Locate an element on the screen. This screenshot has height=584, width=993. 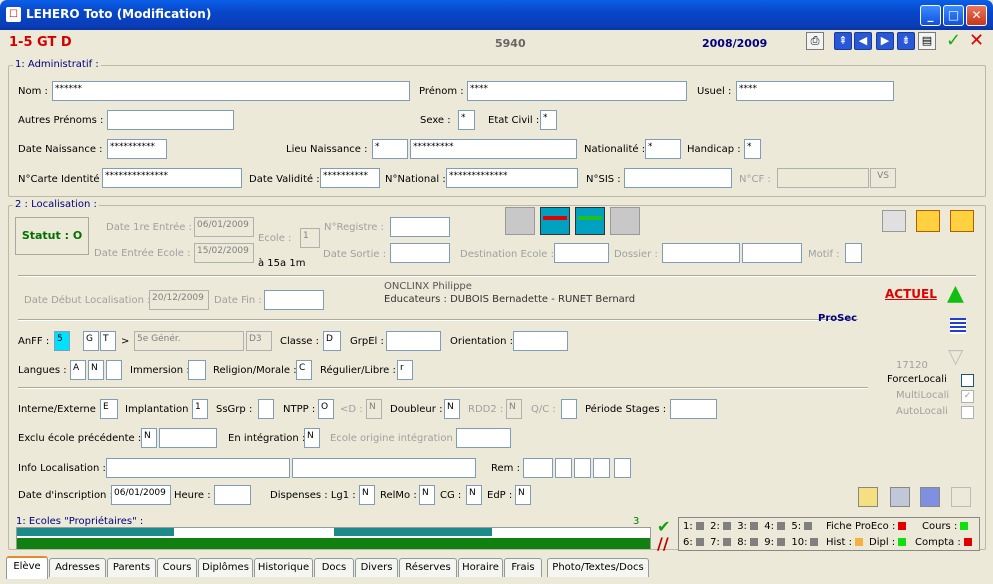
refresh-icon is located at coordinates (930, 497).